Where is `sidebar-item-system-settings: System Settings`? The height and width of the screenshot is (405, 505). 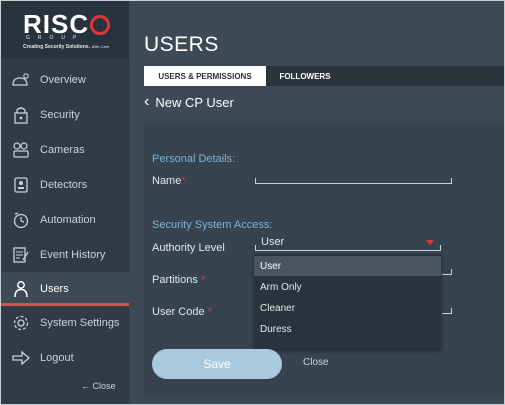
sidebar-item-system-settings: System Settings is located at coordinates (65, 323).